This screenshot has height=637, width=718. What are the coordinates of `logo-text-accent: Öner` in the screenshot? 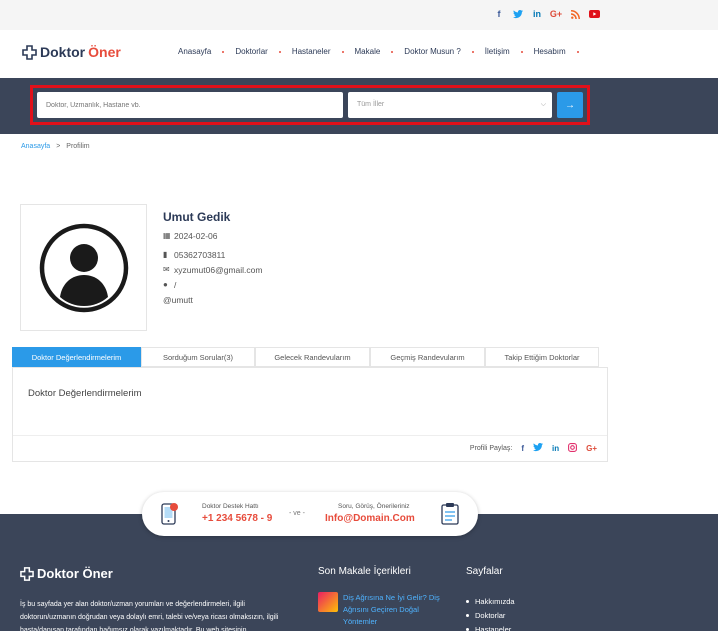 It's located at (104, 52).